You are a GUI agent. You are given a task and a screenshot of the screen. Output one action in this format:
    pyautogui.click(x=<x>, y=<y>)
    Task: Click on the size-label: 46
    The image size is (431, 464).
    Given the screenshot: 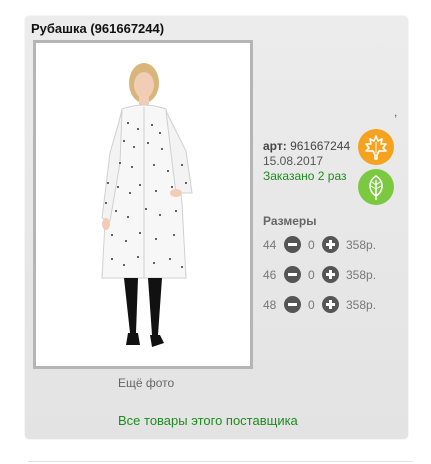 What is the action you would take?
    pyautogui.click(x=270, y=275)
    